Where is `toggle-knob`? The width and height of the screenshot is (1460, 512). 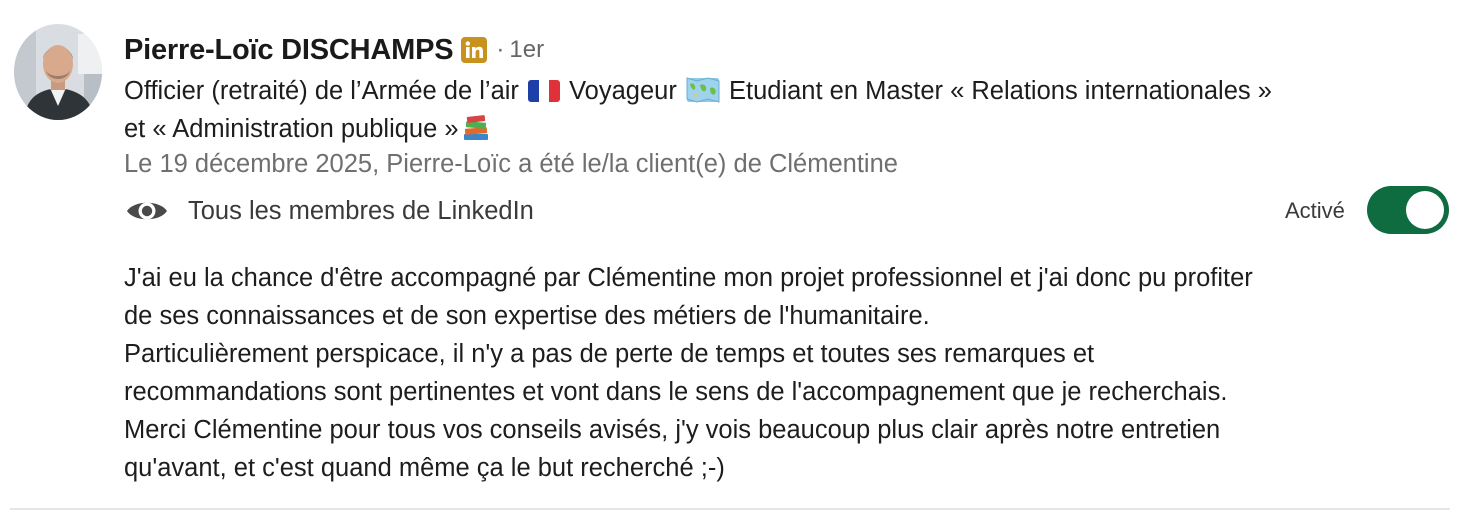
toggle-knob is located at coordinates (1425, 210).